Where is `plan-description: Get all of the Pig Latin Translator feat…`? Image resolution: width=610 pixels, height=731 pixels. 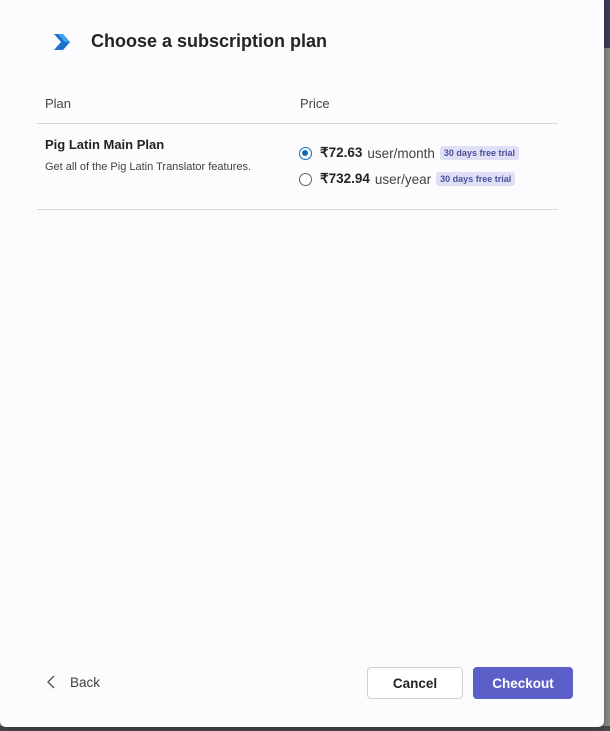
plan-description: Get all of the Pig Latin Translator feat… is located at coordinates (148, 167).